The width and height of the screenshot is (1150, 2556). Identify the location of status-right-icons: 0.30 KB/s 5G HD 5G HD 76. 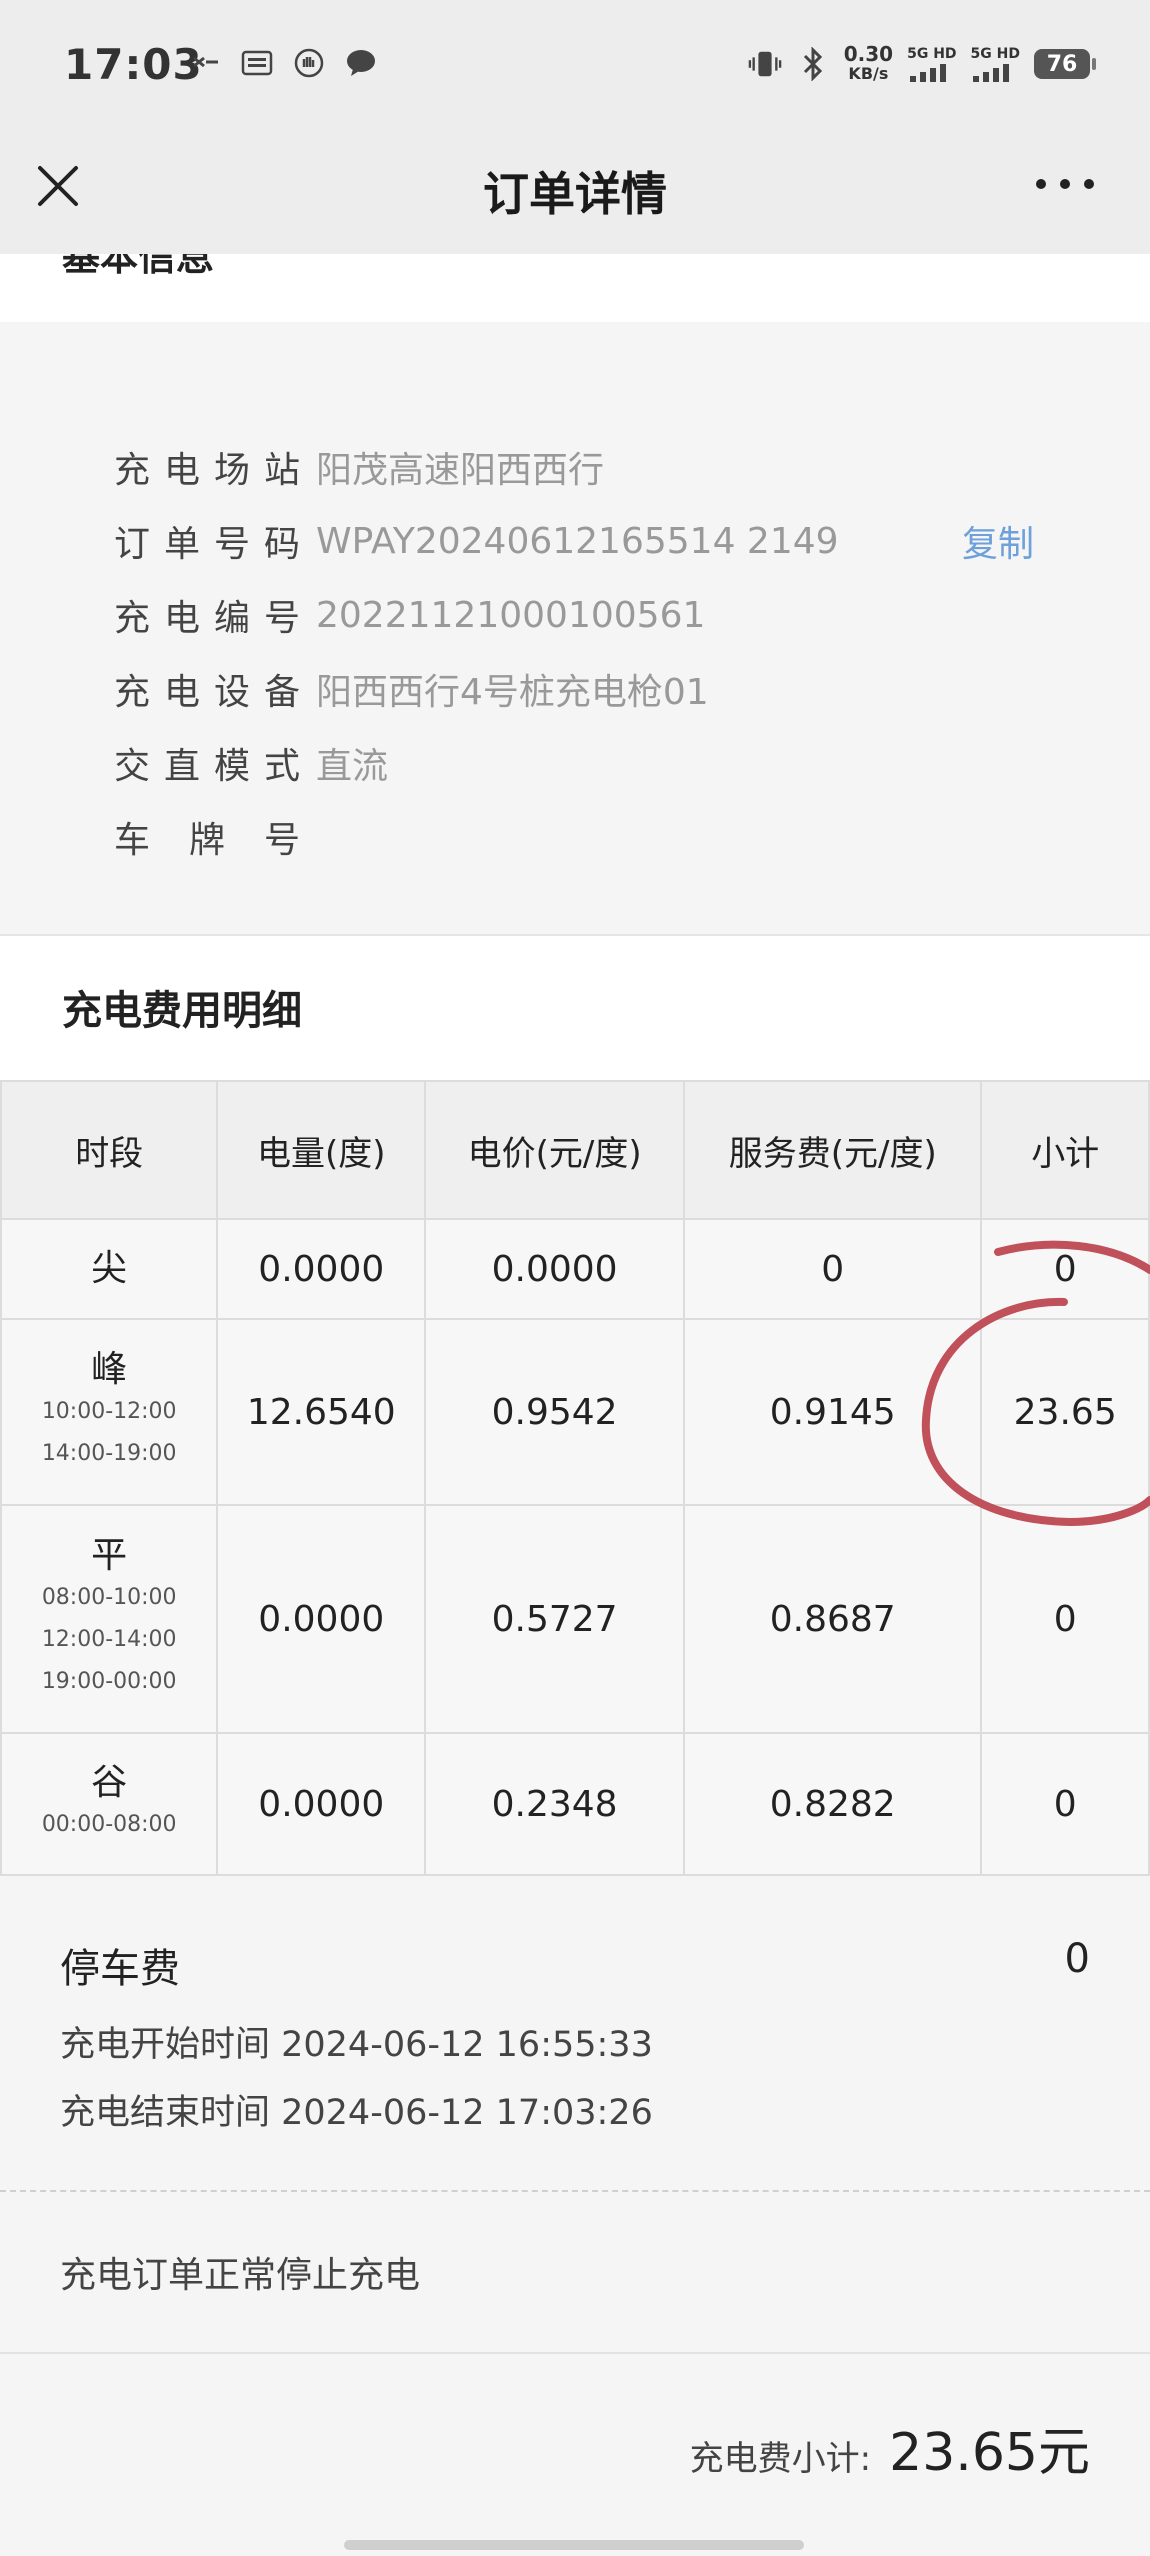
(922, 64).